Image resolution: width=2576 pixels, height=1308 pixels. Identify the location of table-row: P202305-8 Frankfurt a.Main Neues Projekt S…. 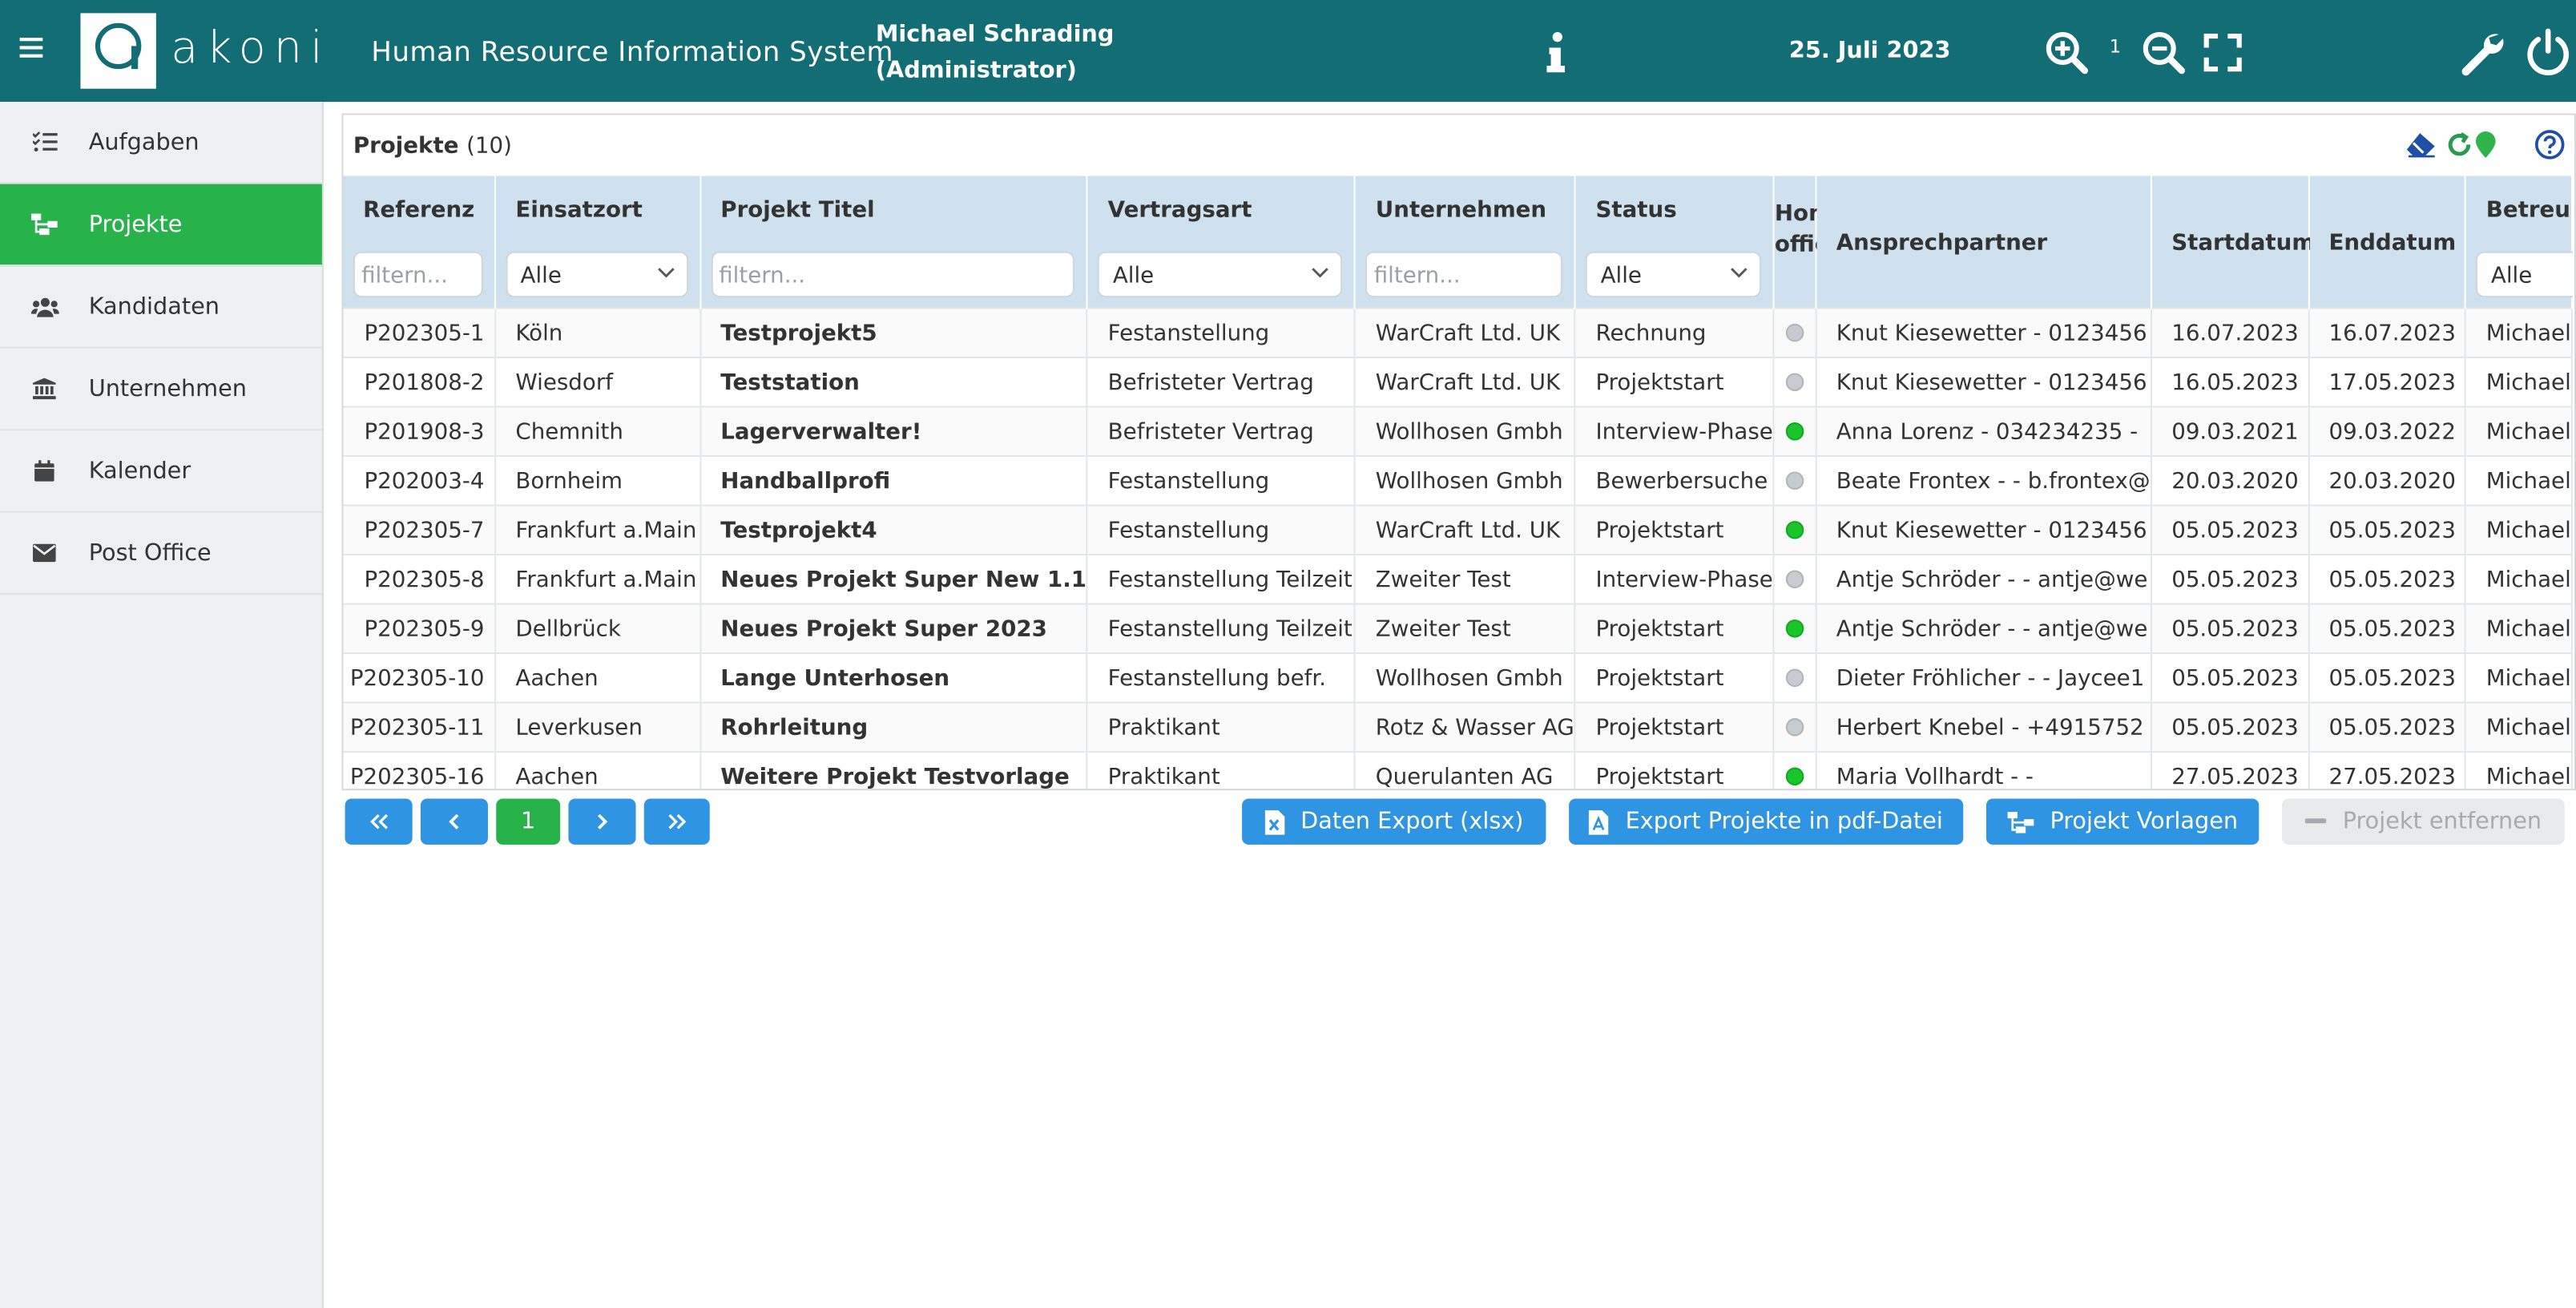
(1458, 579).